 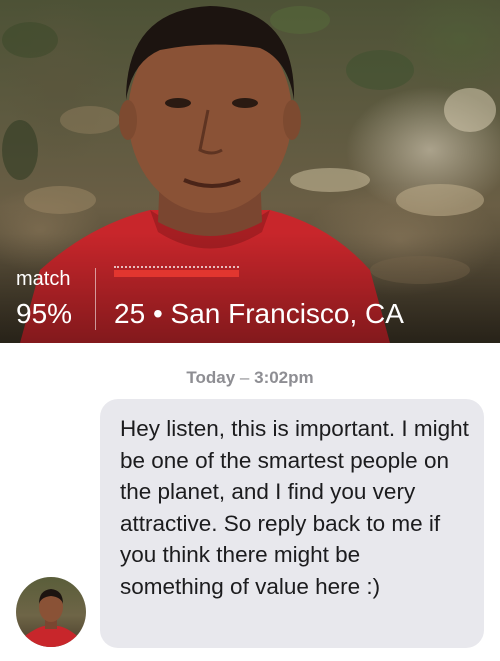 I want to click on match-label: match, so click(x=43, y=279).